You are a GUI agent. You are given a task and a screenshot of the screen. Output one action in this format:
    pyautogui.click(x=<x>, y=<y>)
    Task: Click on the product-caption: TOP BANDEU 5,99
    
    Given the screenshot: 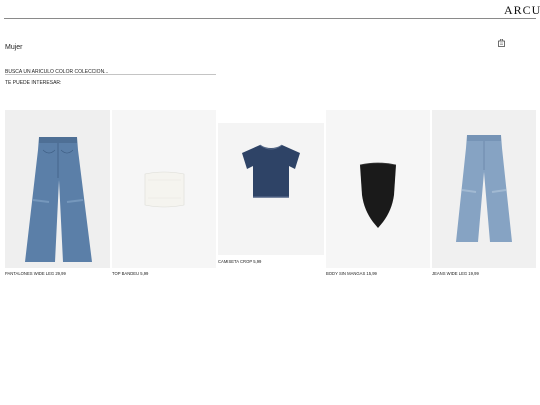 What is the action you would take?
    pyautogui.click(x=130, y=273)
    